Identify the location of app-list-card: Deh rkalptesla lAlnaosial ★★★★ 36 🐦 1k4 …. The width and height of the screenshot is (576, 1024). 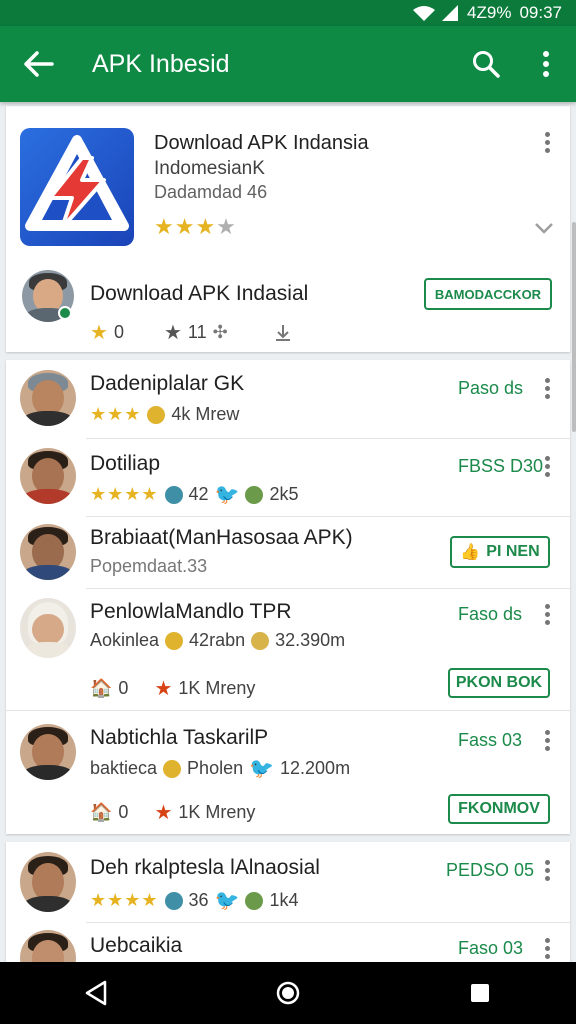
(288, 902).